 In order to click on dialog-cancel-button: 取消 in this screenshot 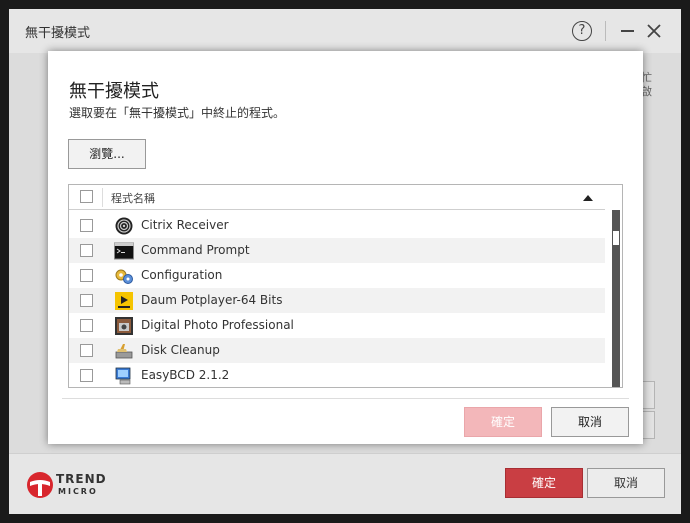, I will do `click(590, 422)`.